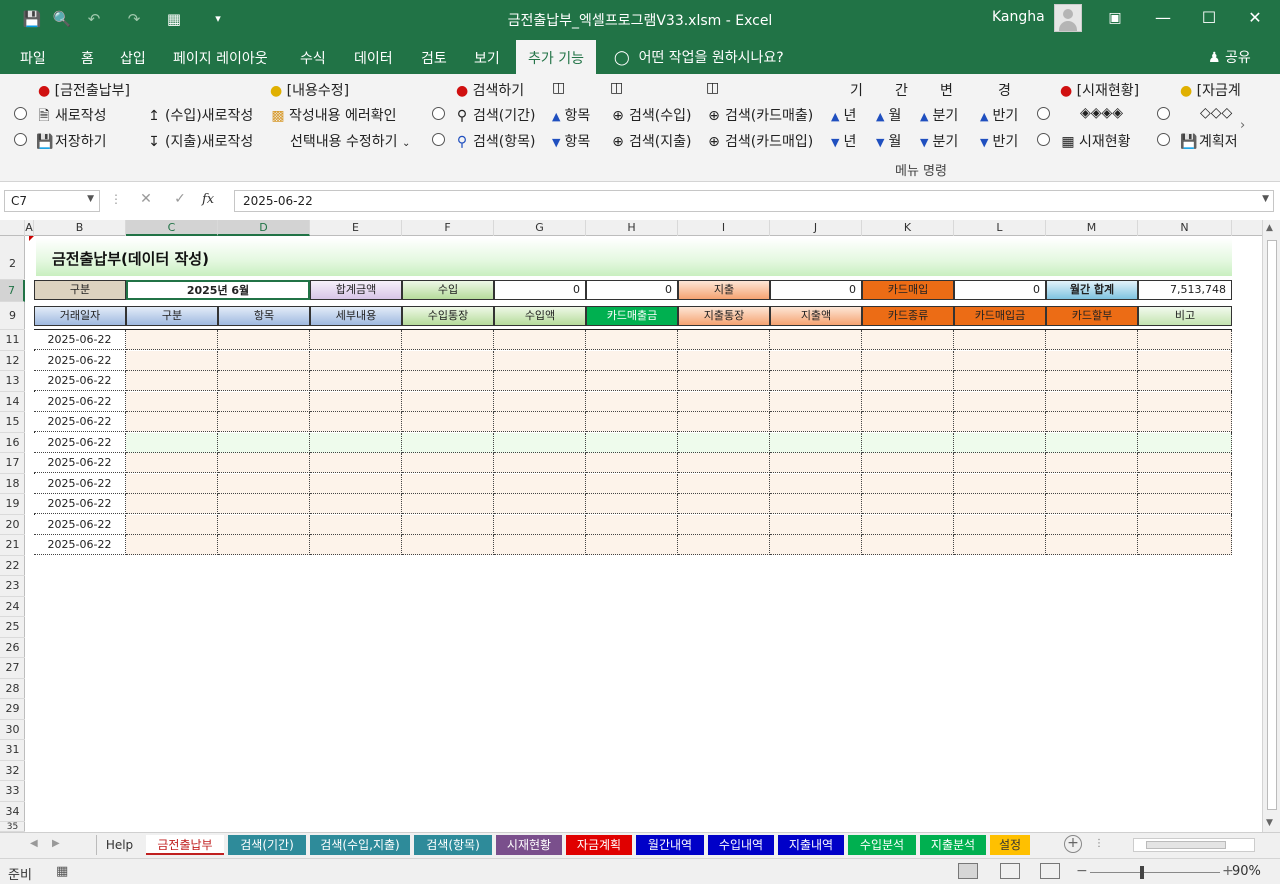  What do you see at coordinates (12, 791) in the screenshot?
I see `row-header: 33` at bounding box center [12, 791].